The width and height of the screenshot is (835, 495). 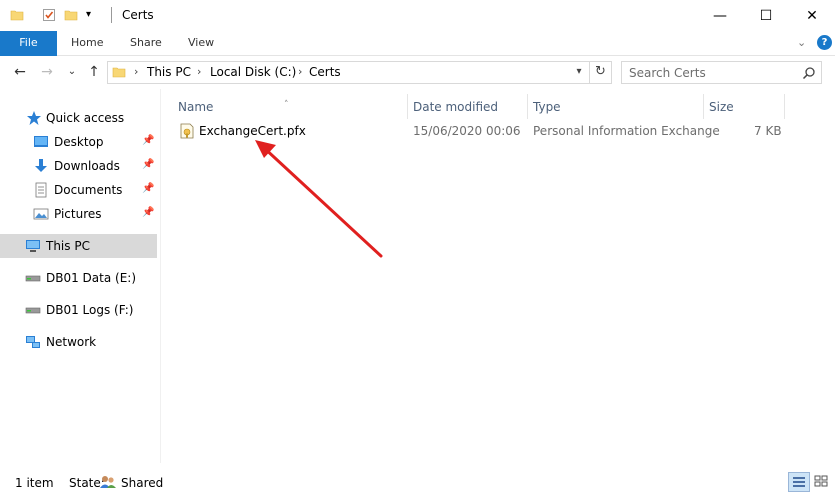 What do you see at coordinates (809, 73) in the screenshot?
I see `search-icon` at bounding box center [809, 73].